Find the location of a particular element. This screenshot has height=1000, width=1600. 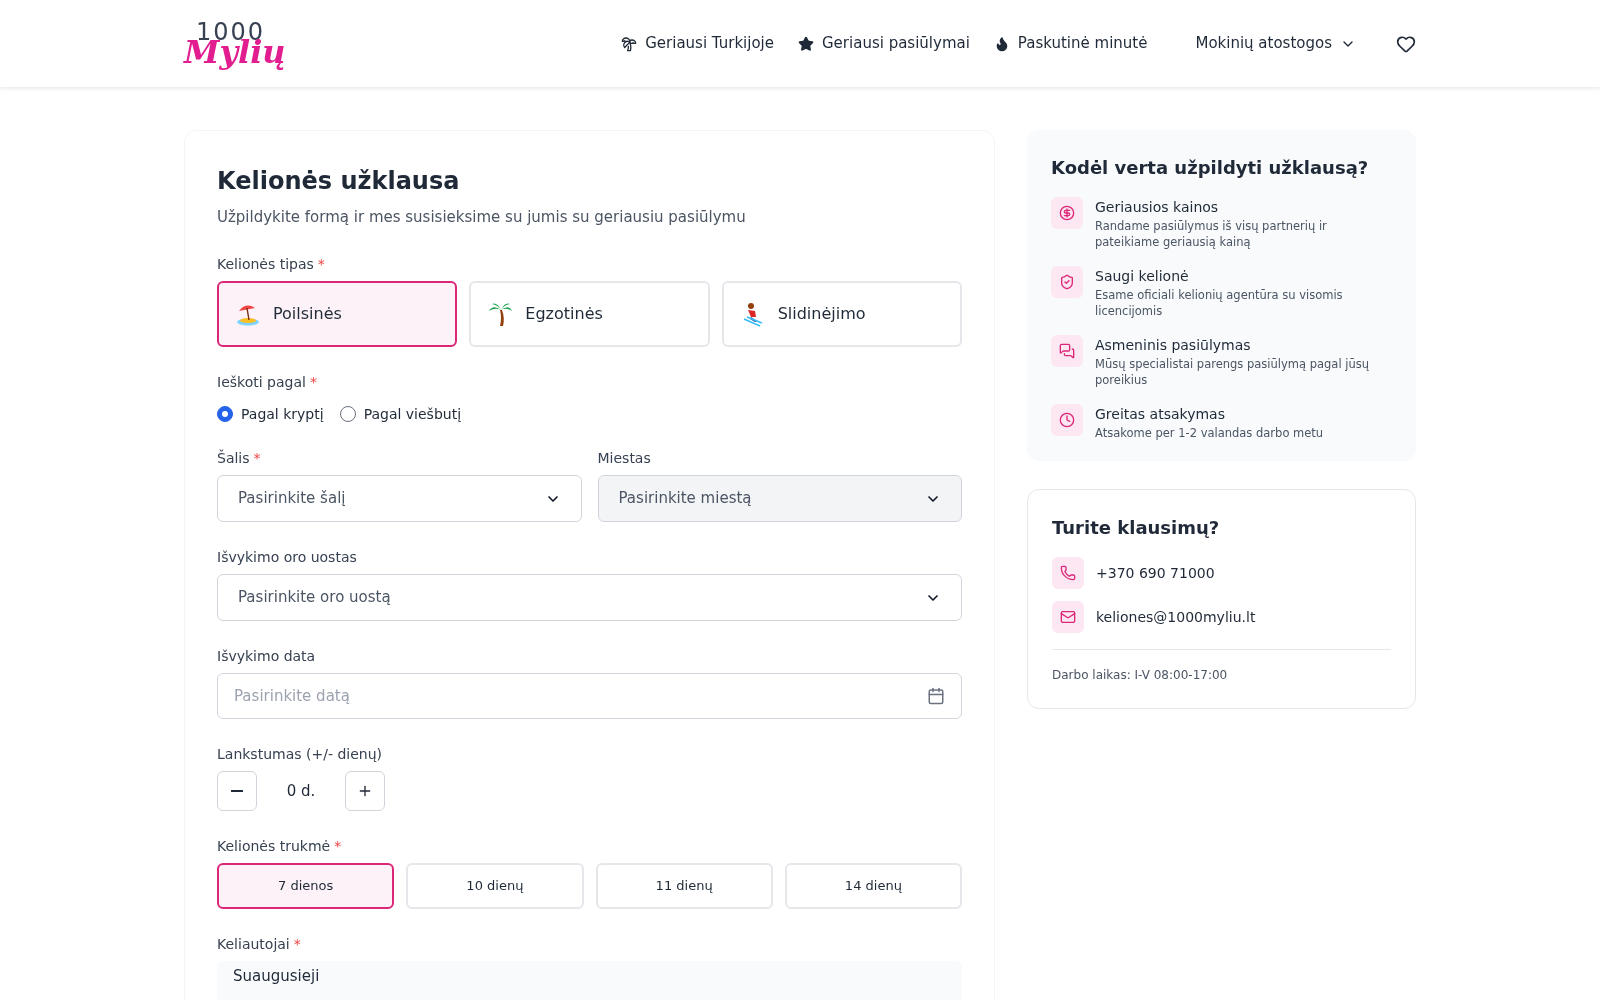

clock-icon is located at coordinates (1067, 420).